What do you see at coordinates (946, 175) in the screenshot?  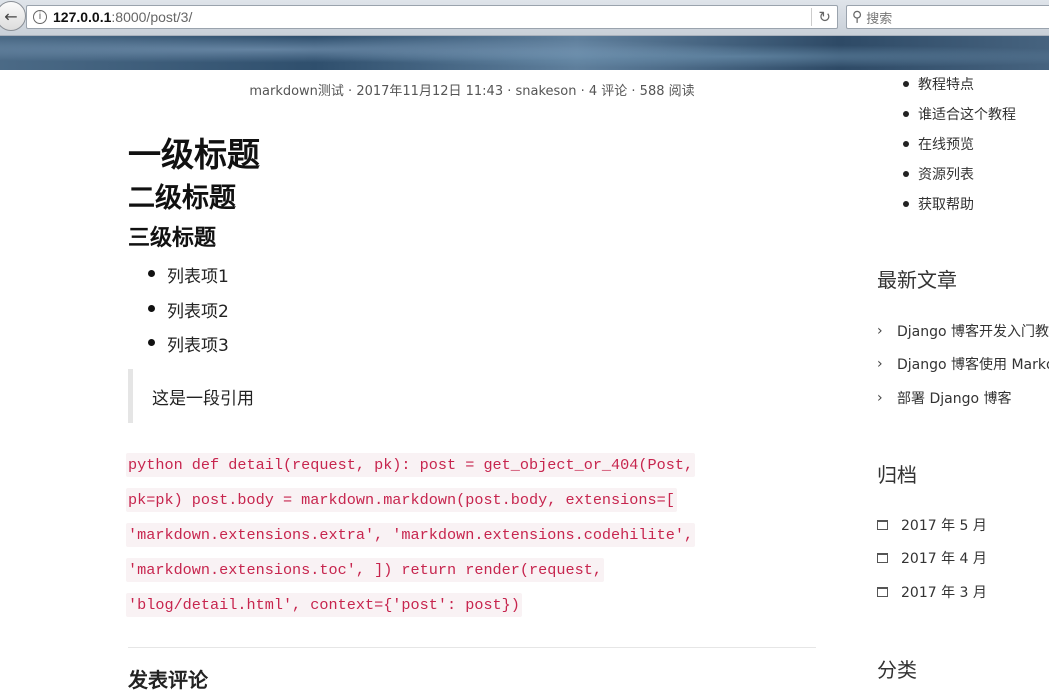 I see `toc-item-label: 资源列表` at bounding box center [946, 175].